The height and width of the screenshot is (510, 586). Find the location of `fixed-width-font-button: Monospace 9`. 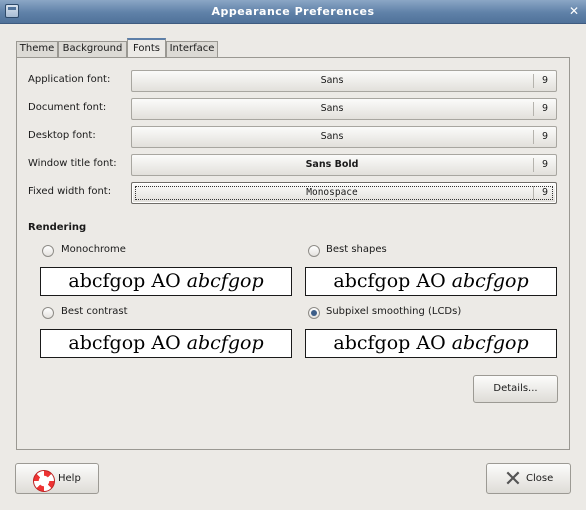

fixed-width-font-button: Monospace 9 is located at coordinates (344, 193).